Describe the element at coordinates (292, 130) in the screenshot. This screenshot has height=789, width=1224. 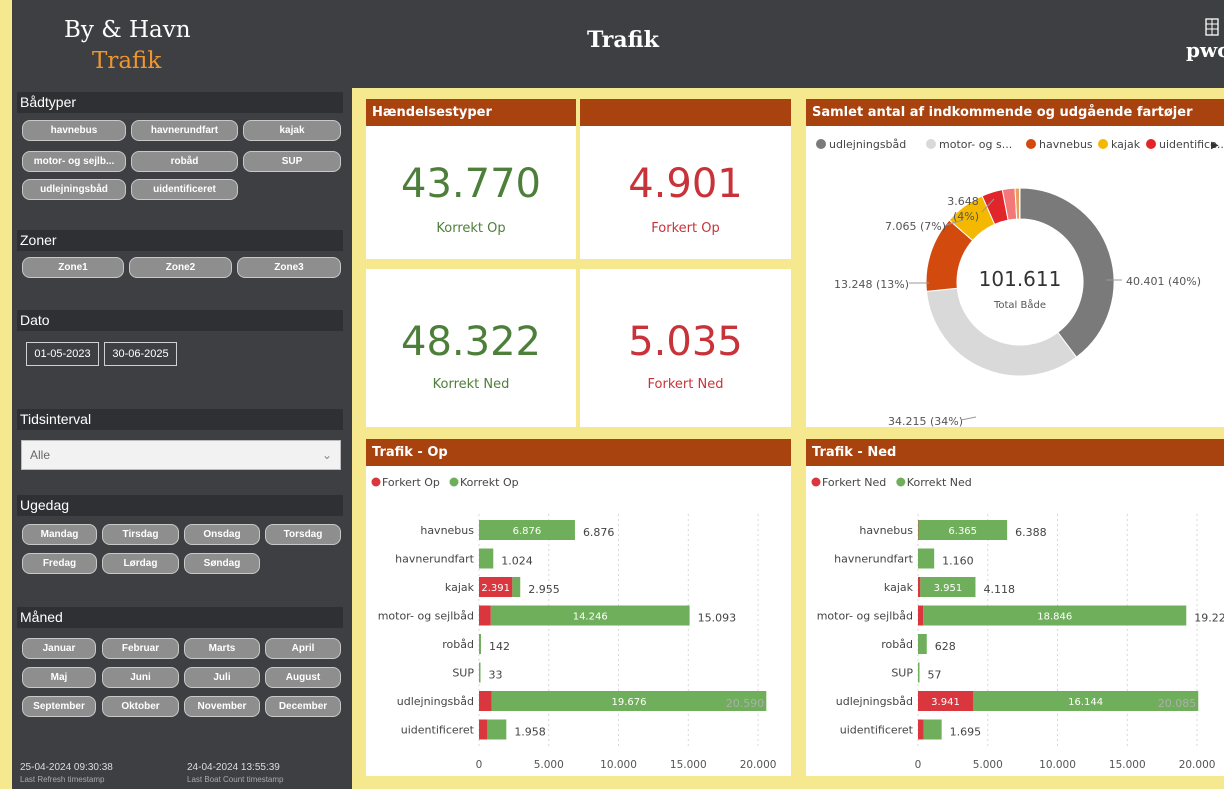
I see `slicer-kajak: kajak` at that location.